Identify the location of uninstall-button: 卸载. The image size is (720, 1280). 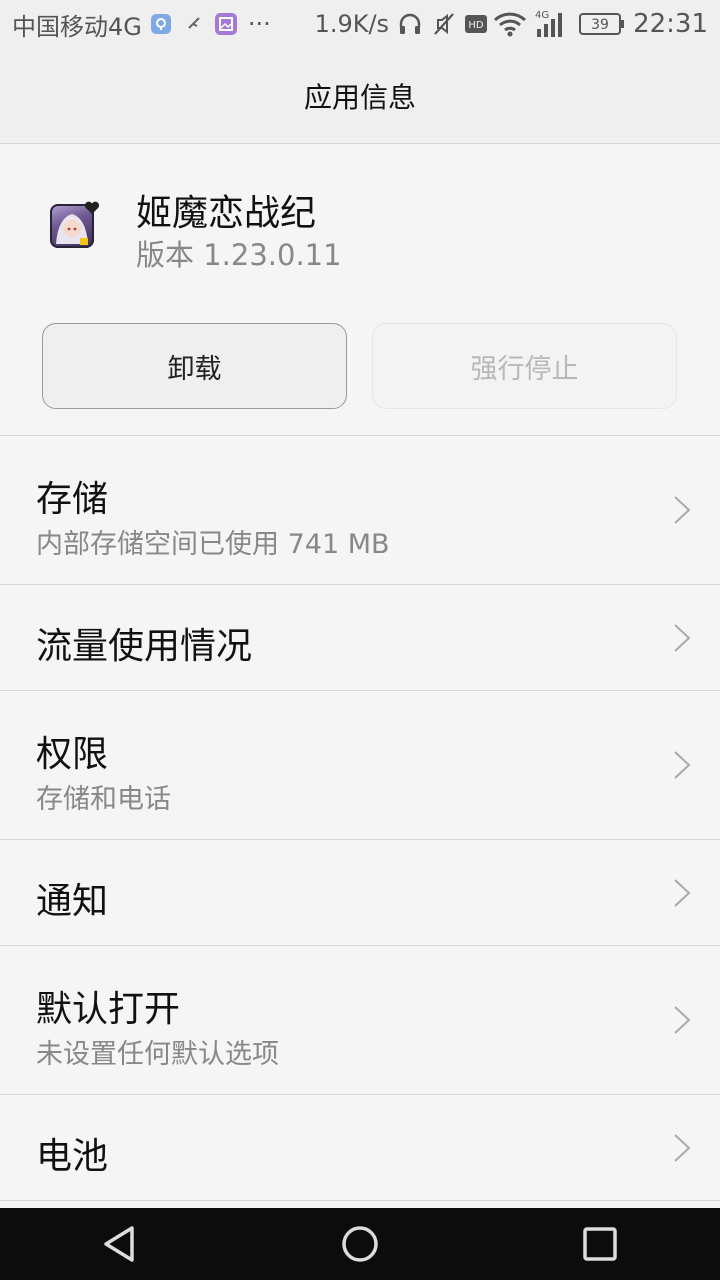
(194, 366).